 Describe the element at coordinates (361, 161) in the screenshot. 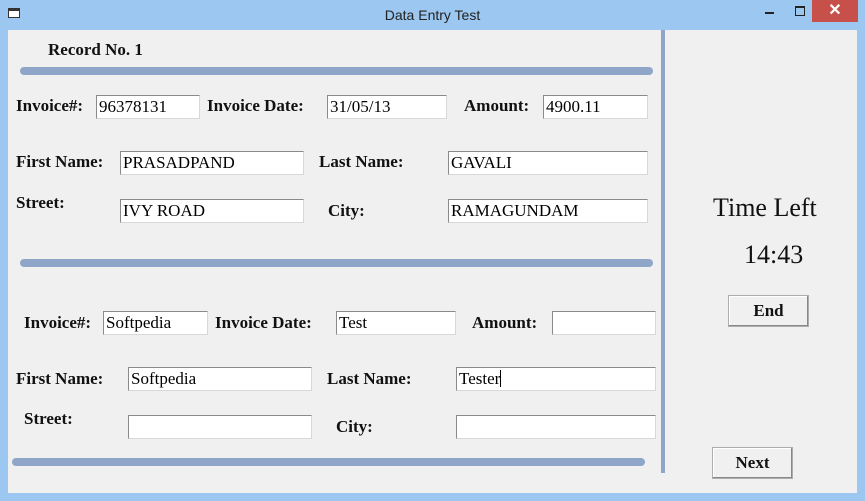

I see `record-last-name-label: Last Name:` at that location.